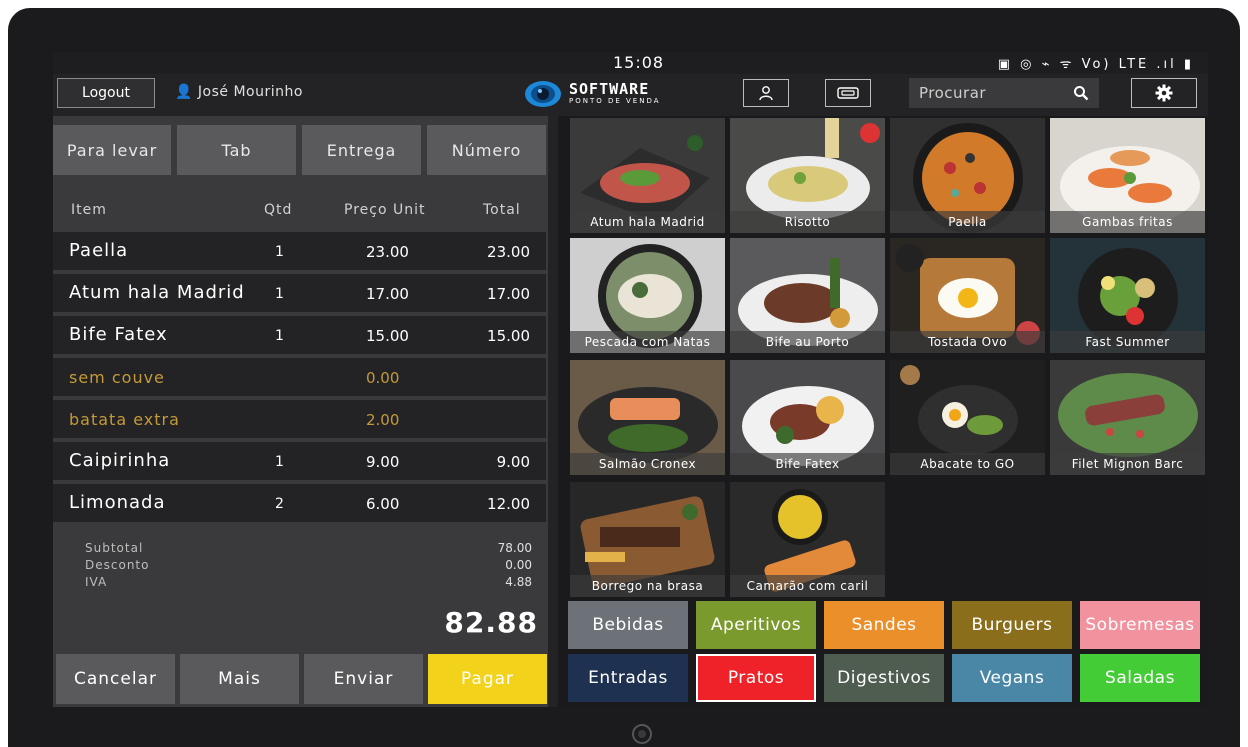  What do you see at coordinates (96, 582) in the screenshot?
I see `vat-label: IVA` at bounding box center [96, 582].